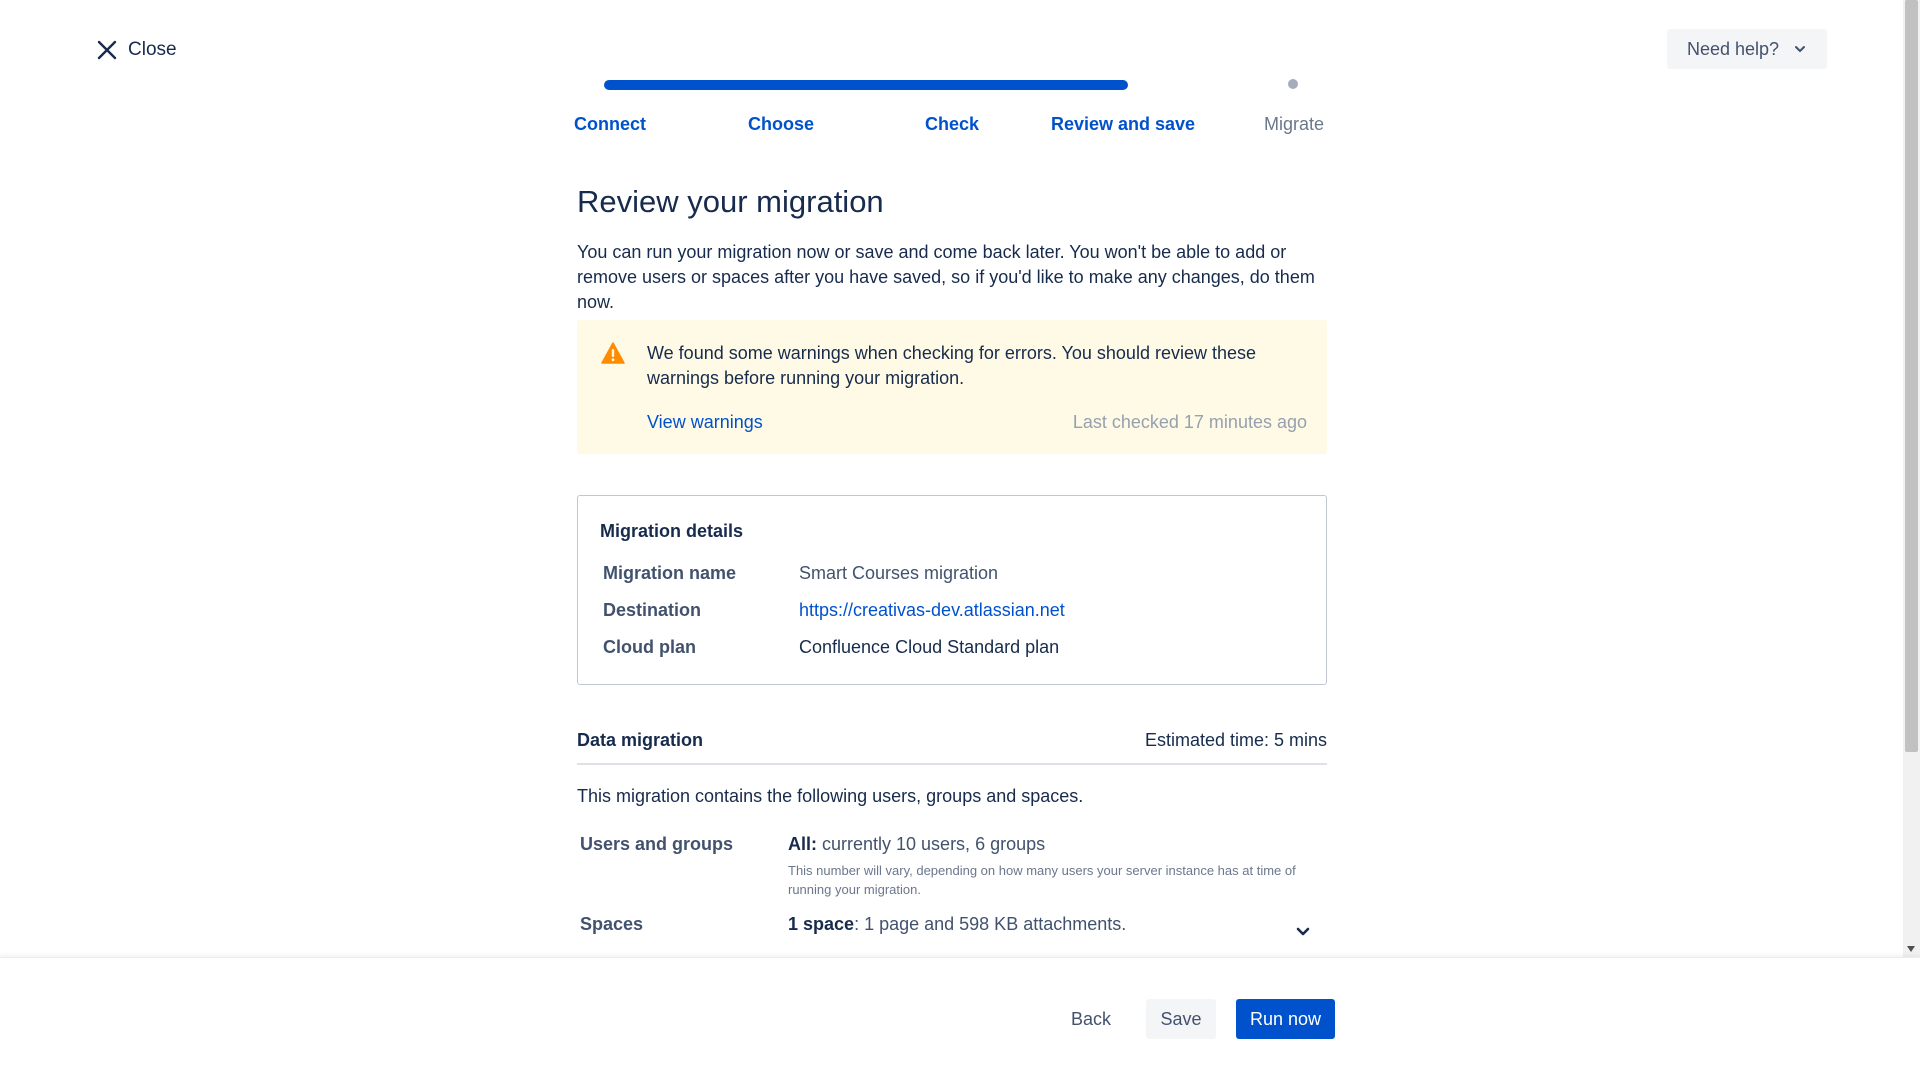 Image resolution: width=1920 pixels, height=1081 pixels. I want to click on need-help-button: Need help?, so click(1747, 49).